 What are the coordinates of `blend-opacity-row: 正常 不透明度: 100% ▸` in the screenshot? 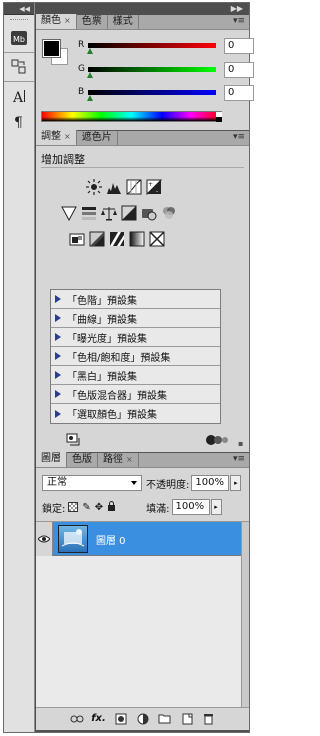 It's located at (142, 483).